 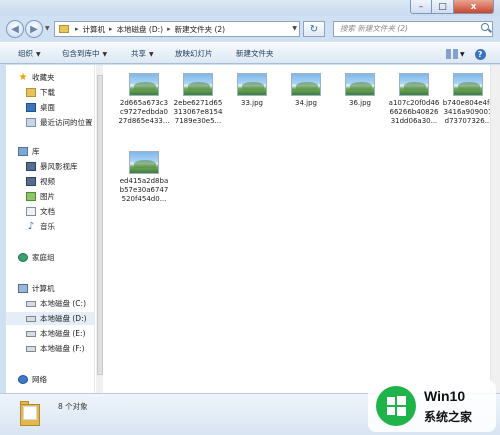 What do you see at coordinates (445, 396) in the screenshot?
I see `watermark-title: Win10` at bounding box center [445, 396].